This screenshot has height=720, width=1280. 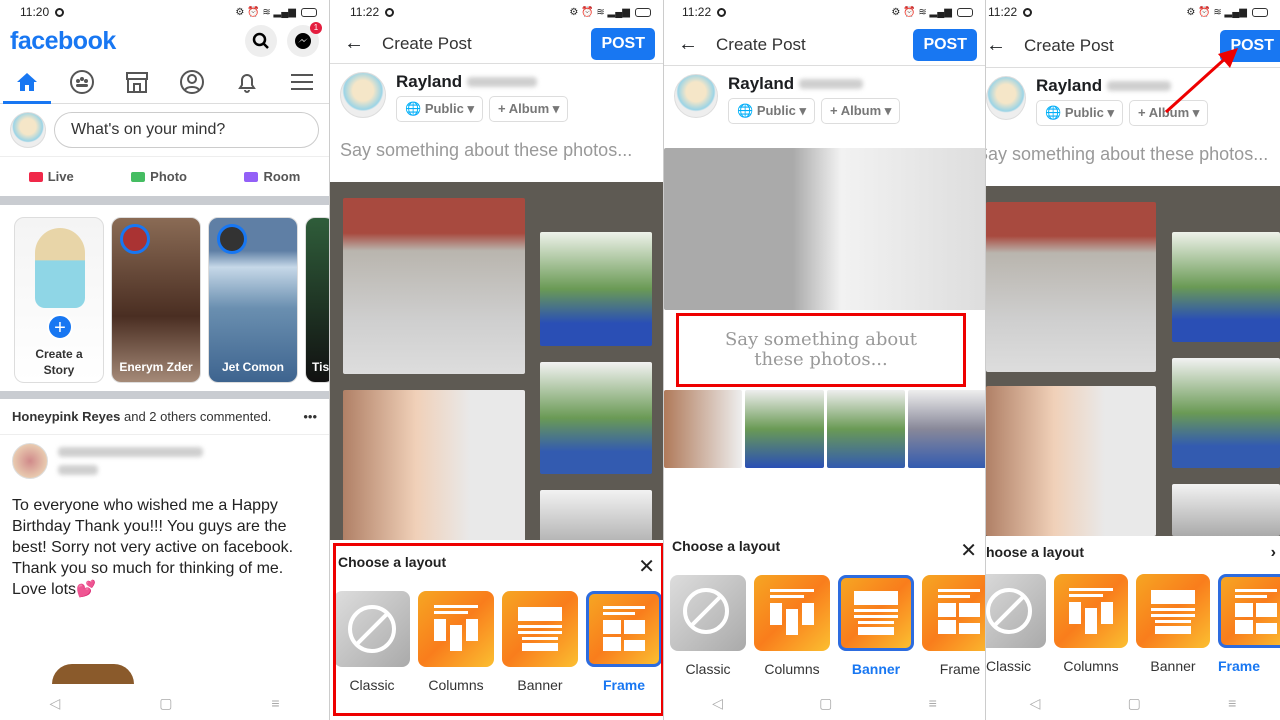 What do you see at coordinates (164, 12) in the screenshot?
I see `status-bar: 11:20 ⚙ ⏰ ≋ ▂▄▆` at bounding box center [164, 12].